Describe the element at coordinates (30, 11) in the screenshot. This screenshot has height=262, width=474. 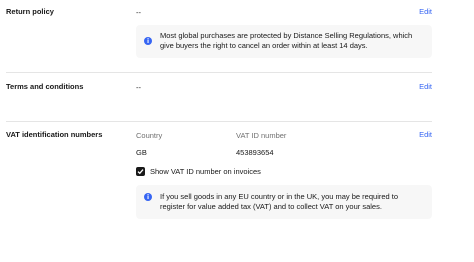
I see `return-policy-title: Return policy` at that location.